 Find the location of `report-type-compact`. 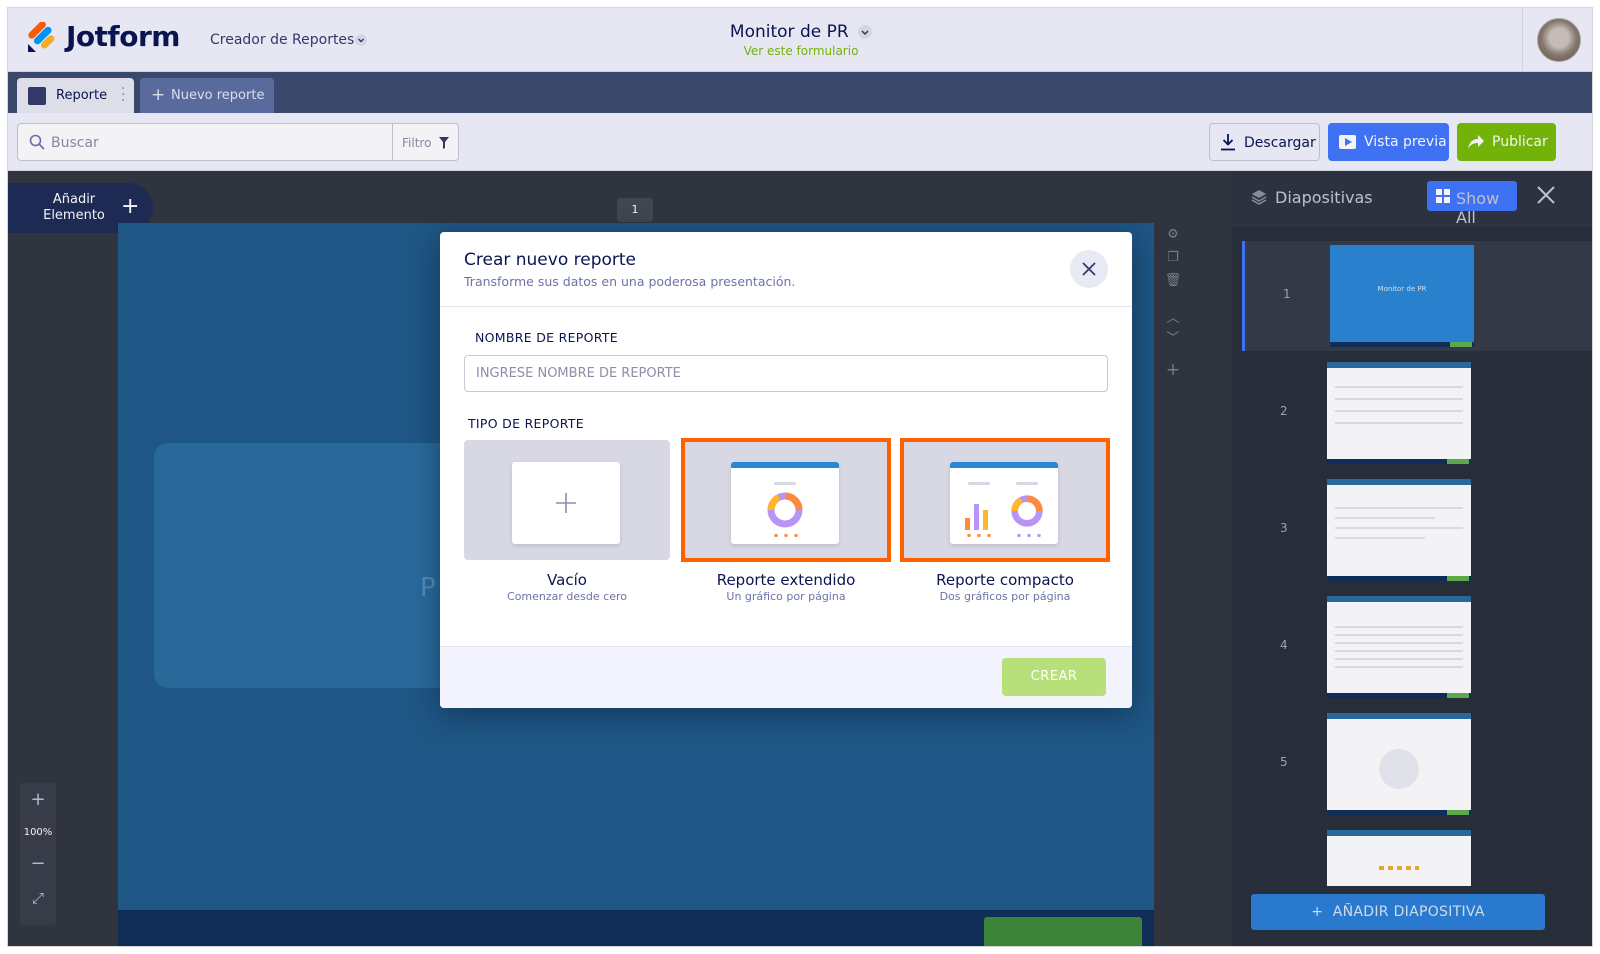

report-type-compact is located at coordinates (1005, 500).